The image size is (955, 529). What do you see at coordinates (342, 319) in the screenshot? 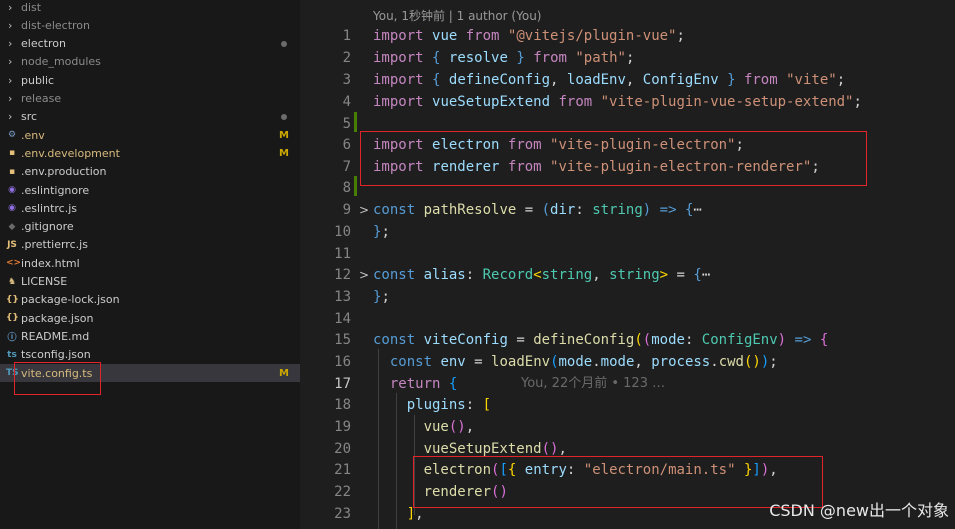
I see `line-number: 14` at bounding box center [342, 319].